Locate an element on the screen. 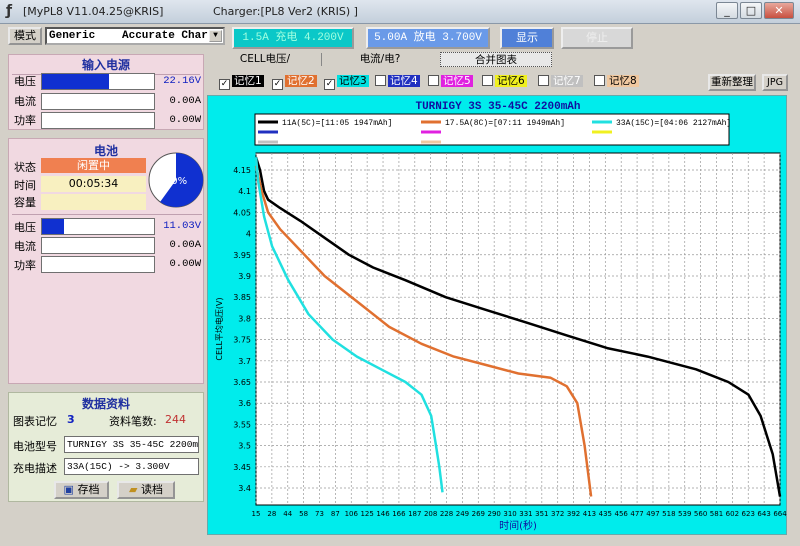 The height and width of the screenshot is (546, 800). input-voltage-label: 电压 is located at coordinates (25, 81).